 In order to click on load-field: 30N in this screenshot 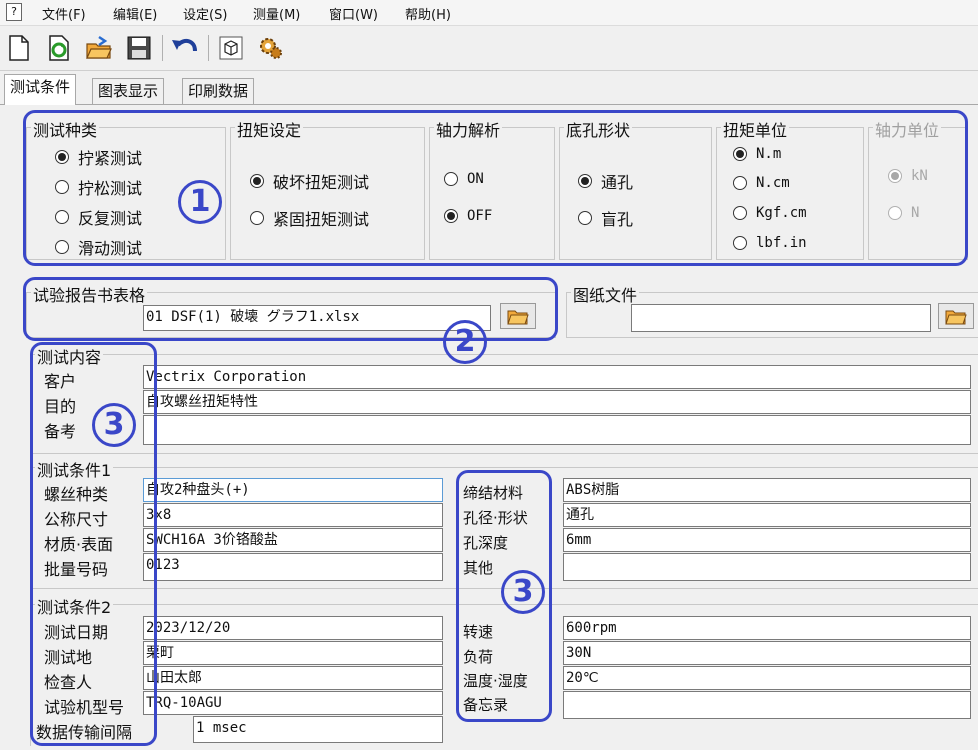, I will do `click(767, 653)`.